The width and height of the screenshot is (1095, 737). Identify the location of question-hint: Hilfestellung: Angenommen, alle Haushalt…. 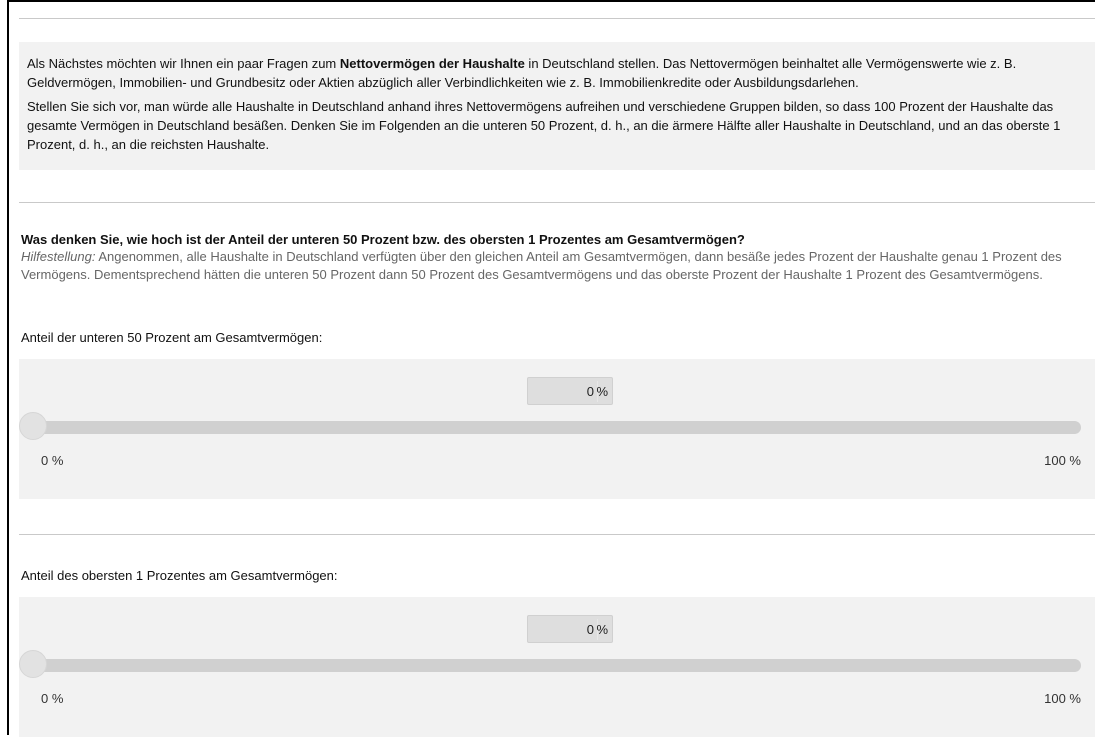
(552, 265).